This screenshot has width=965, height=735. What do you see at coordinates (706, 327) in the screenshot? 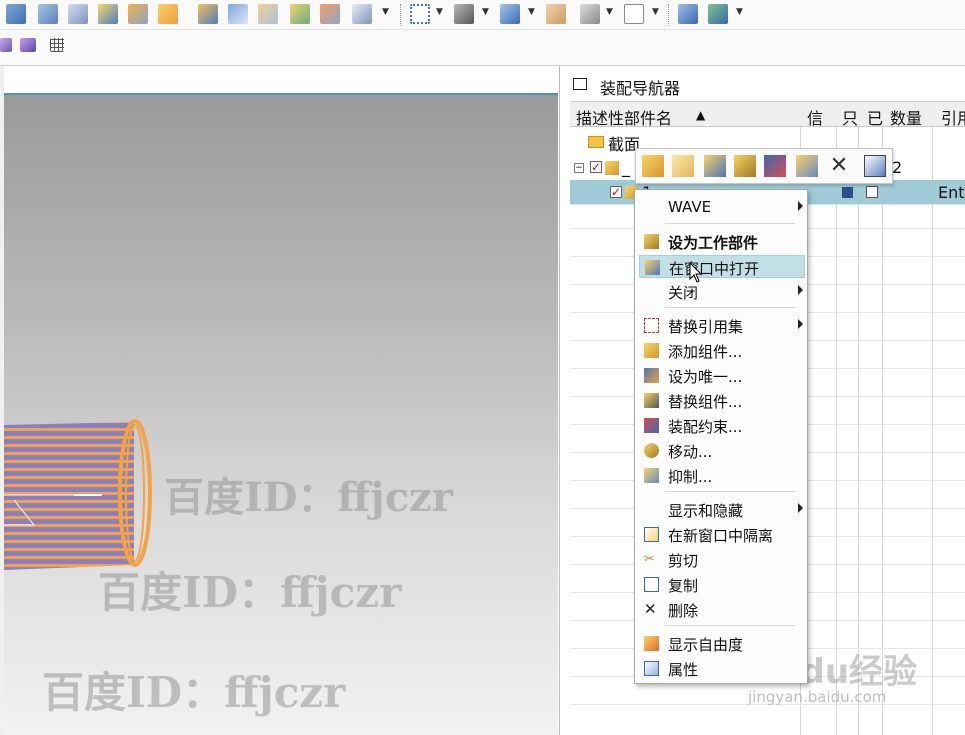
I see `menu-item-label: 替换引用集` at bounding box center [706, 327].